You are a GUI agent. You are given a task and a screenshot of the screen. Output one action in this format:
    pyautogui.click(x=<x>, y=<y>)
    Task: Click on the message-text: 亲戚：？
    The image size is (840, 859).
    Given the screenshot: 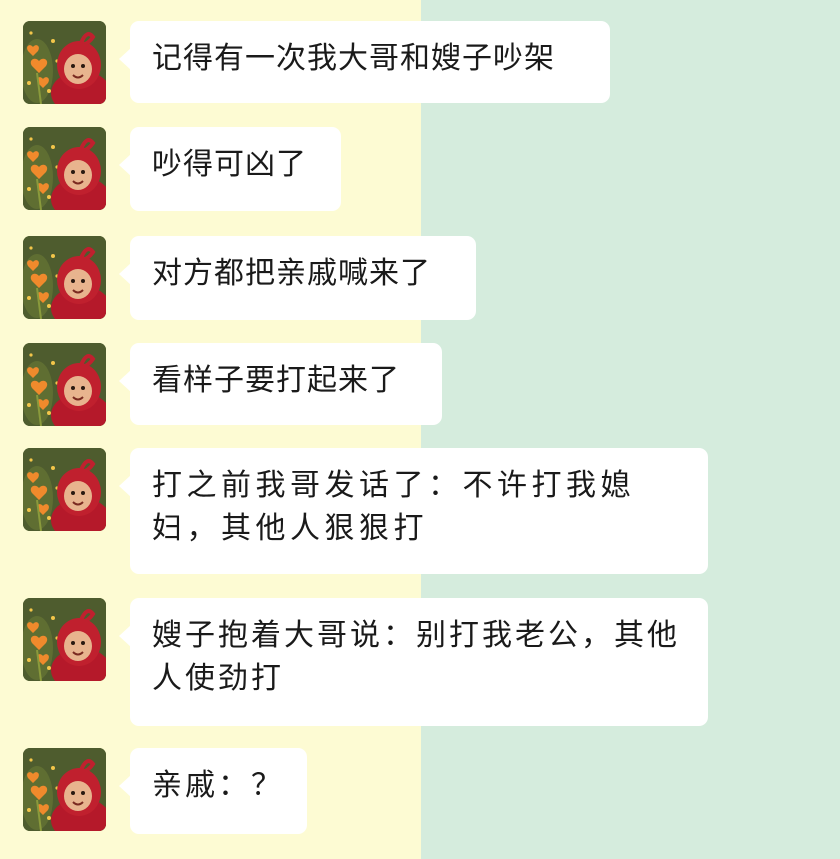 What is the action you would take?
    pyautogui.click(x=218, y=785)
    